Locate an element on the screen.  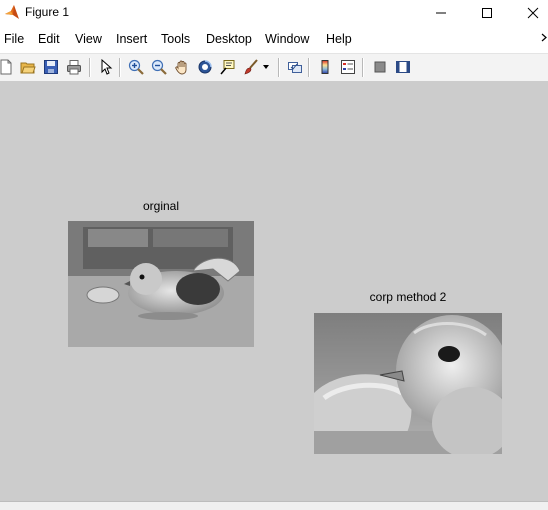
axes-title-crop-method-2: corp method 2 is located at coordinates (408, 297).